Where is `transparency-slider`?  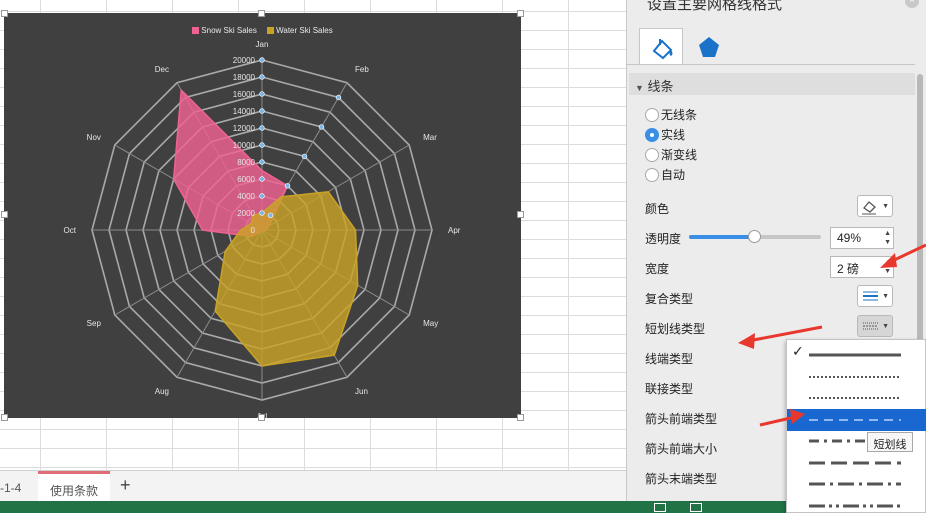 transparency-slider is located at coordinates (755, 236).